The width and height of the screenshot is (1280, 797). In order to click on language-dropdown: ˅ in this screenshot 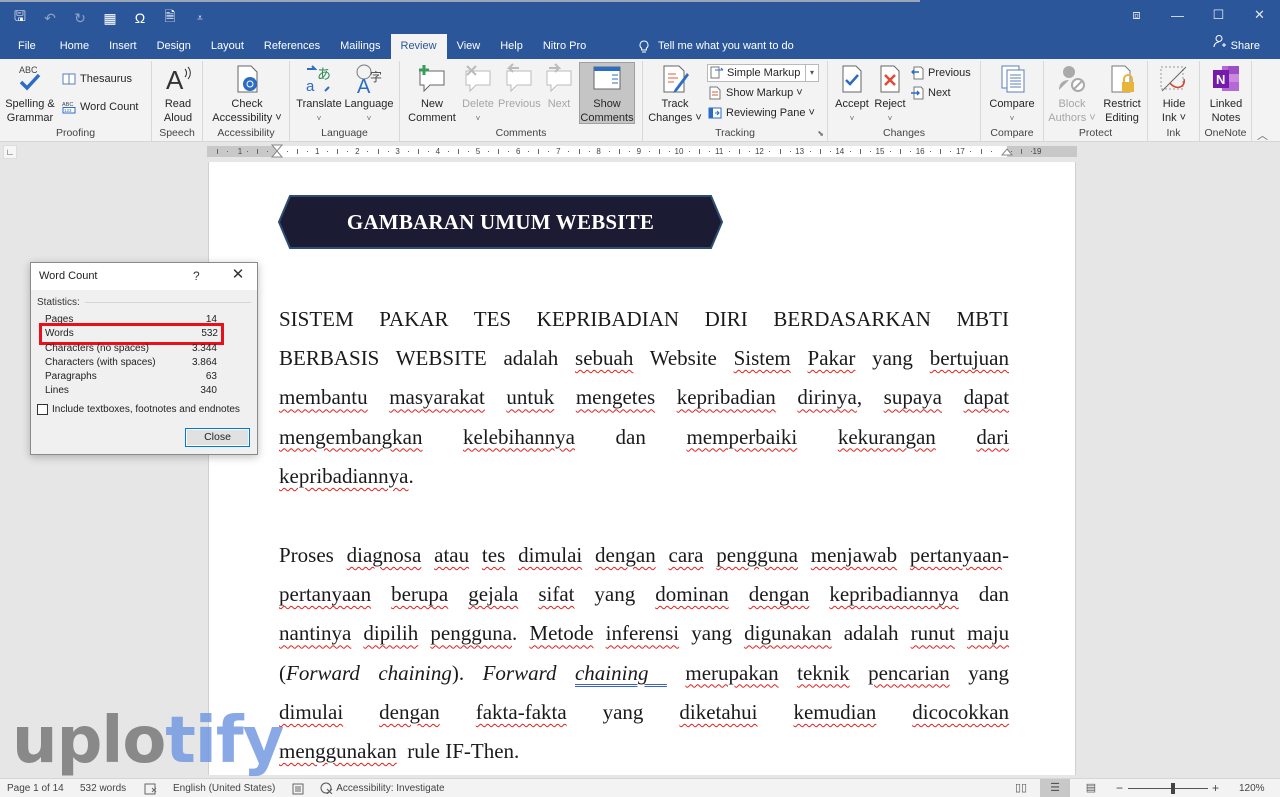, I will do `click(369, 118)`.